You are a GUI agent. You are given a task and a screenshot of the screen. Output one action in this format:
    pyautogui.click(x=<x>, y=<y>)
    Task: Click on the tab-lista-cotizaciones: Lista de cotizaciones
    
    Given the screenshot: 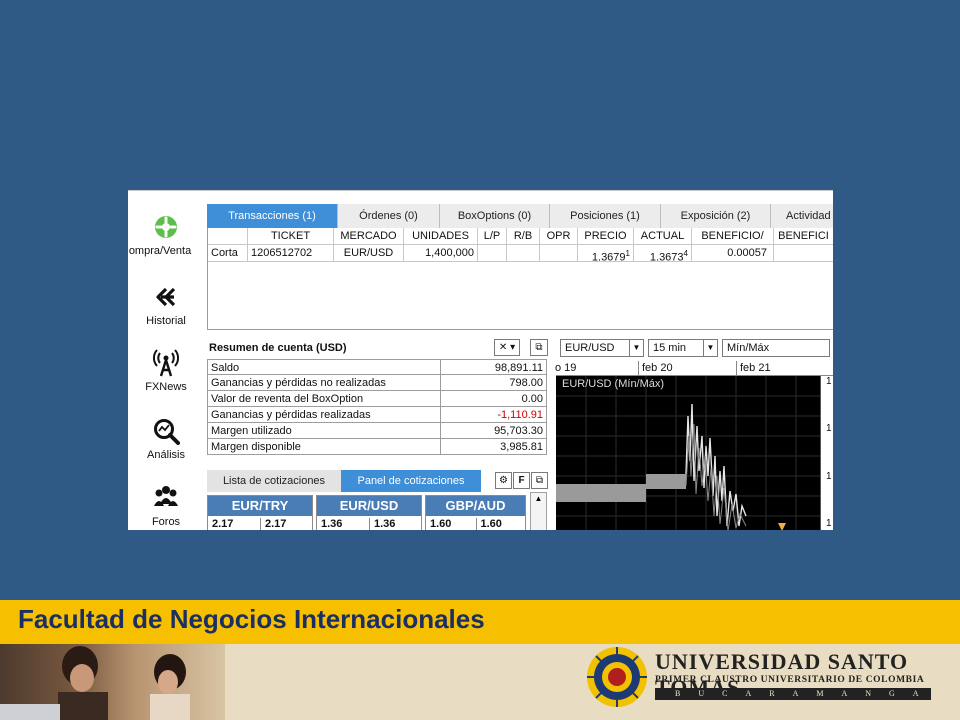 What is the action you would take?
    pyautogui.click(x=274, y=481)
    